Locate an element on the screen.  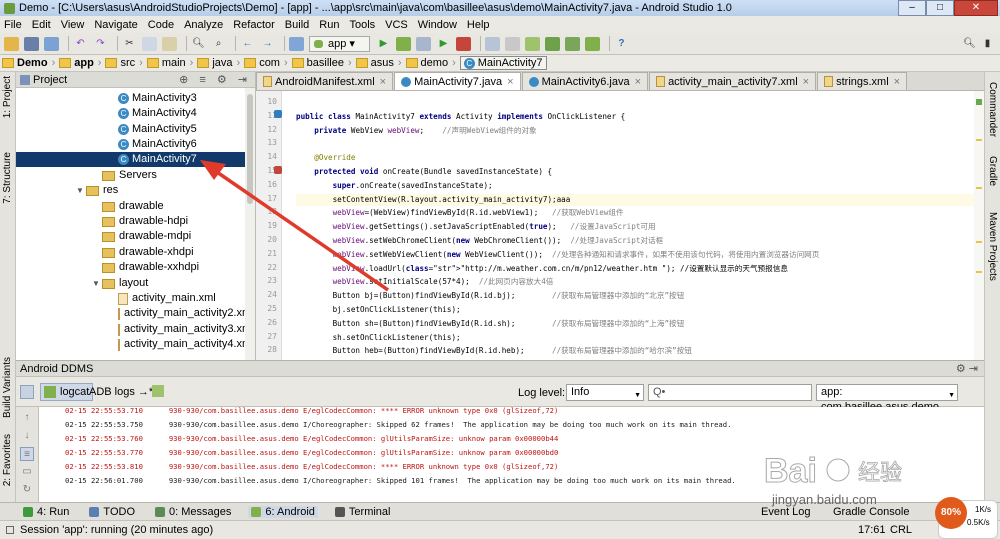
gradle-tool-tab: Gradle is located at coordinates (992, 171).